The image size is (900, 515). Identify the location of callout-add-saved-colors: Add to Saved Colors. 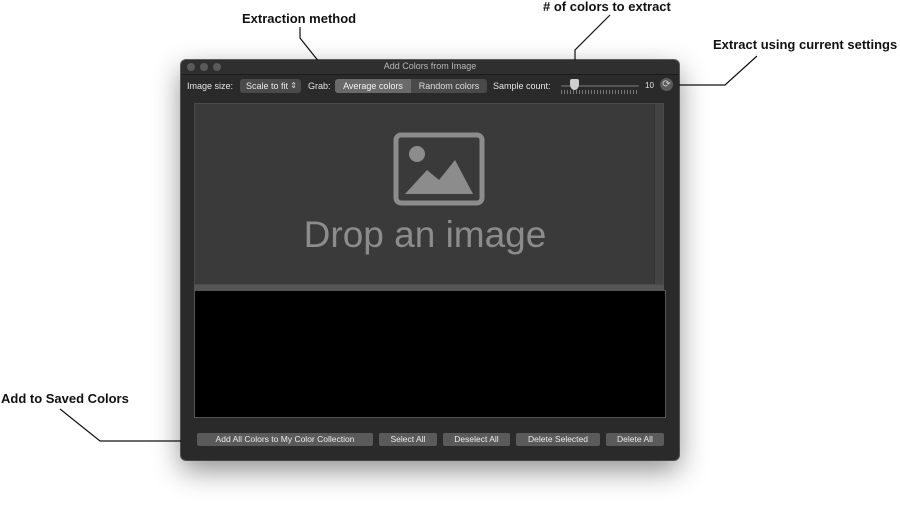
(65, 398).